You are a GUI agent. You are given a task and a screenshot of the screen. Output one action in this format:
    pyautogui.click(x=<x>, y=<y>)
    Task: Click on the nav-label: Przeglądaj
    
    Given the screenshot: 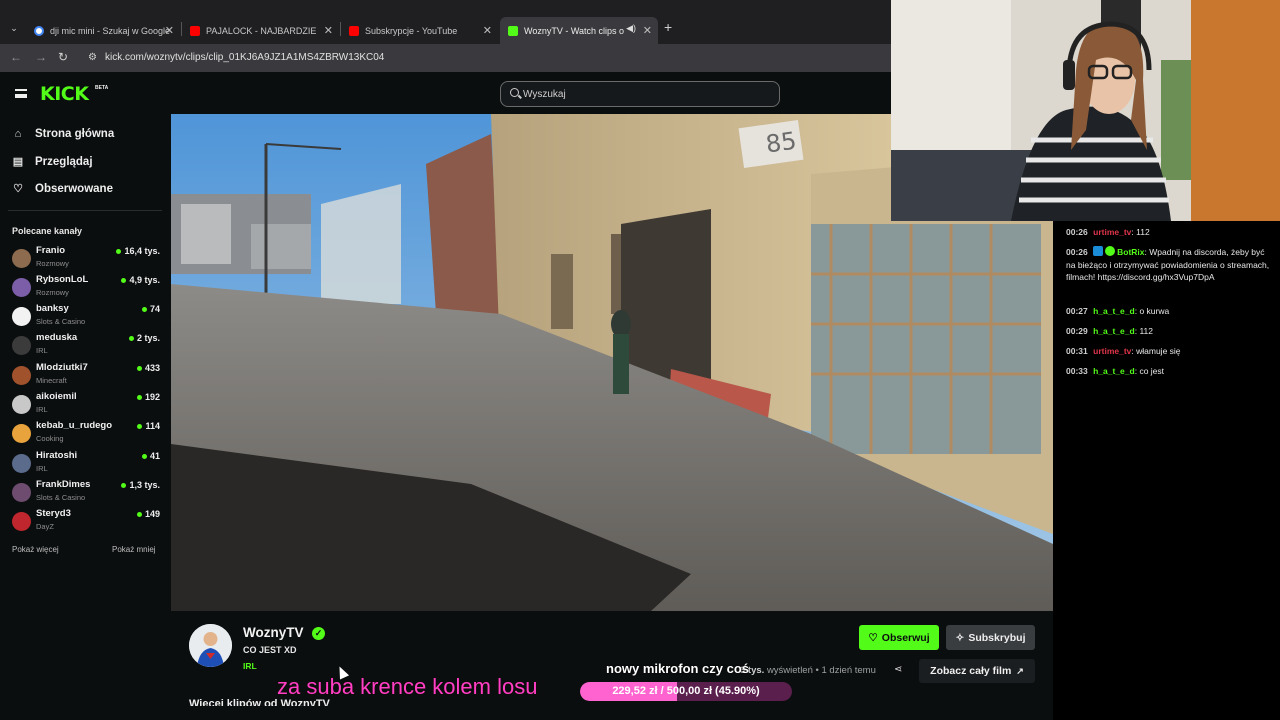 What is the action you would take?
    pyautogui.click(x=64, y=161)
    